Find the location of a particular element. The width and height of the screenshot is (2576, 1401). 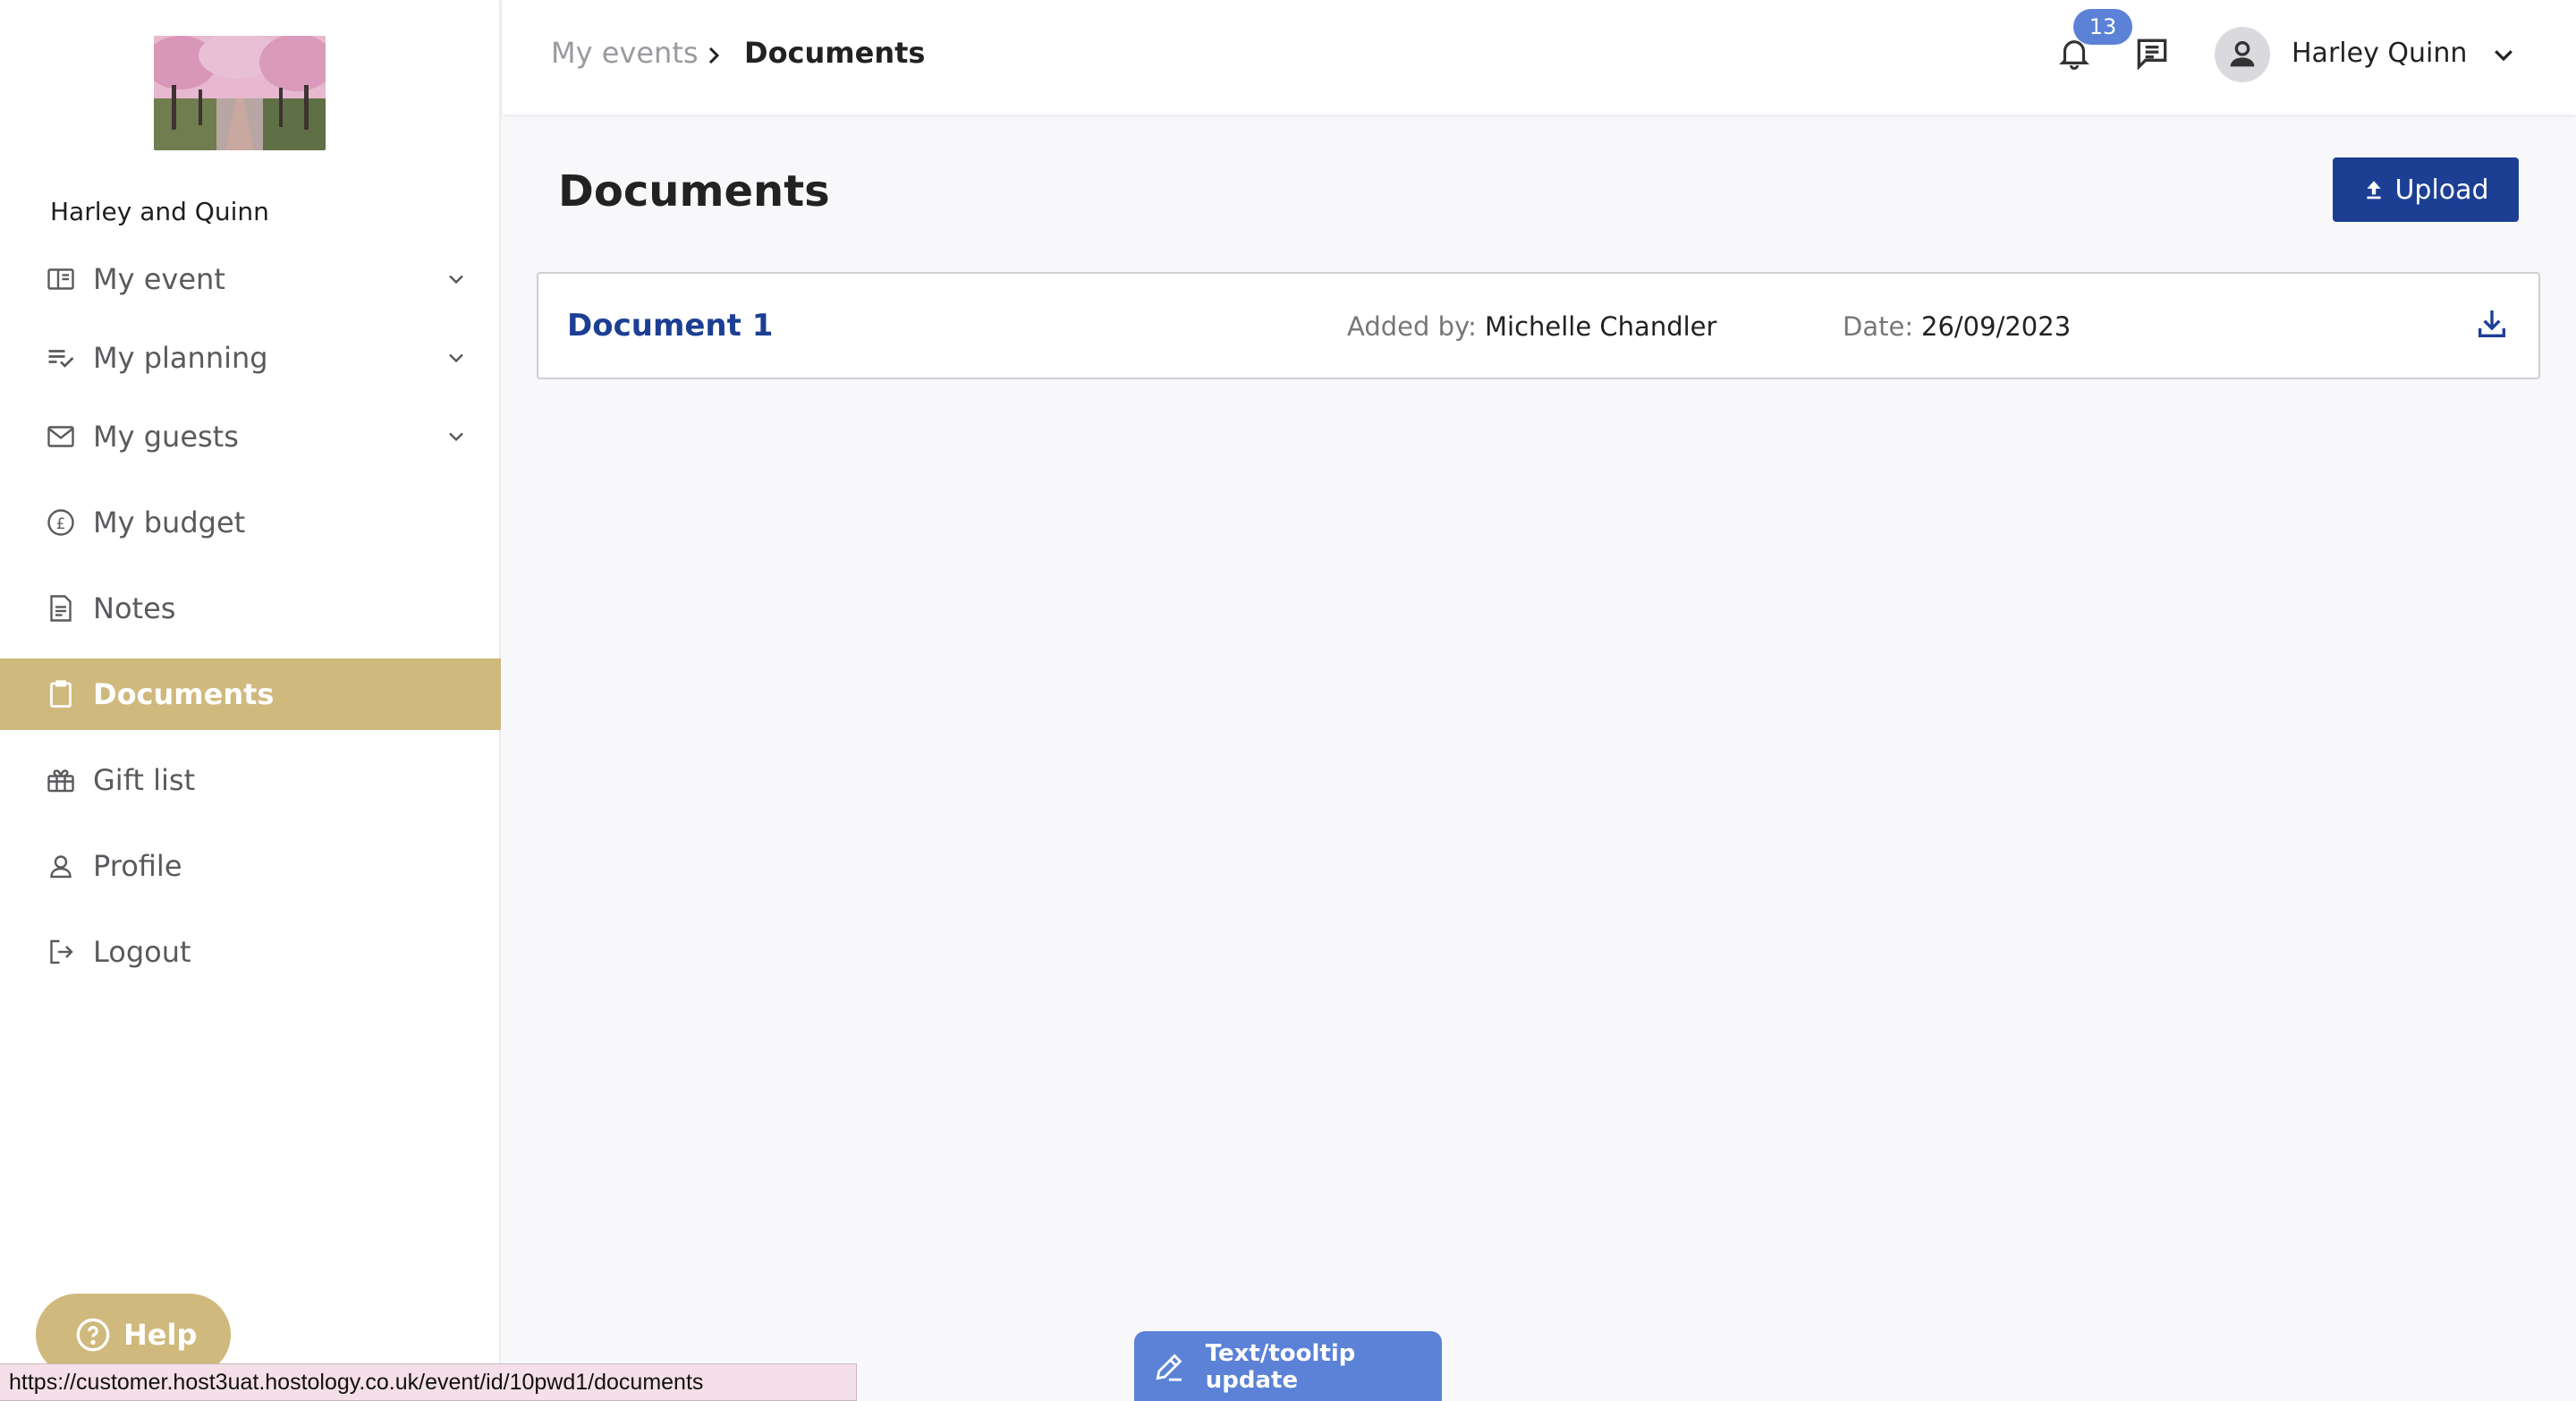

breadcrumb-current: Documents is located at coordinates (835, 53).